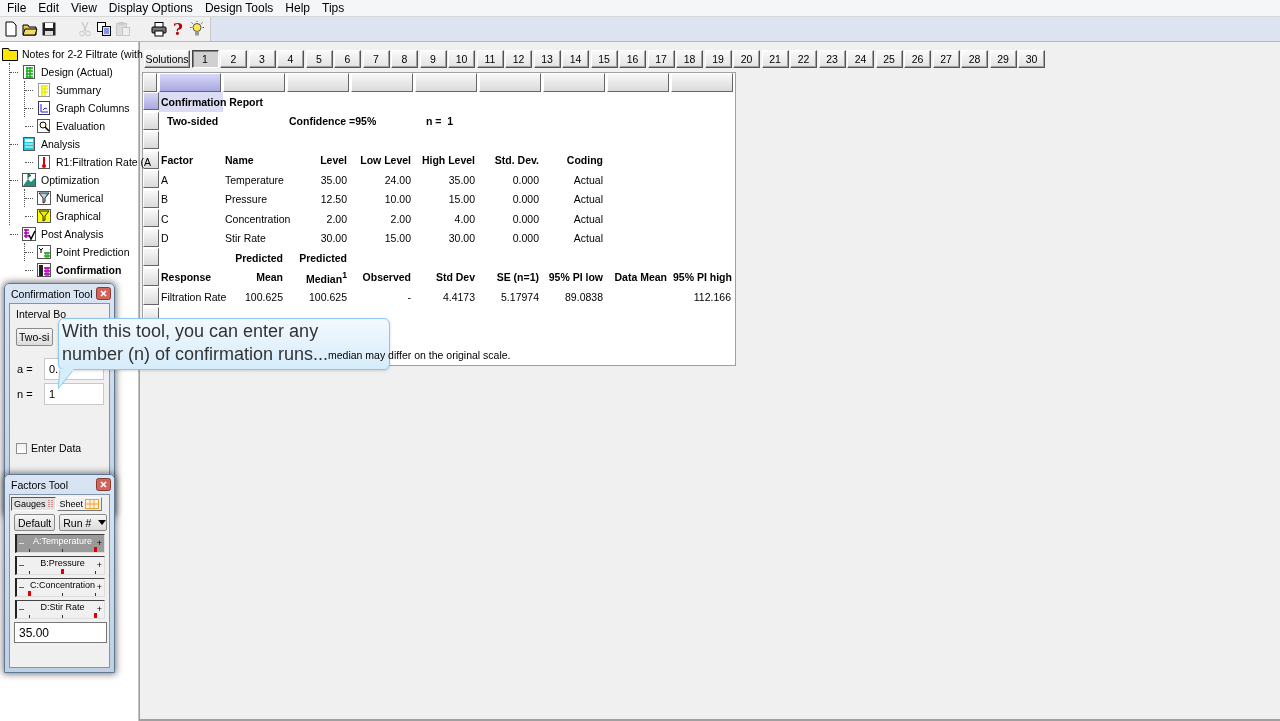 This screenshot has height=721, width=1280. What do you see at coordinates (803, 59) in the screenshot?
I see `solution-tab: 22` at bounding box center [803, 59].